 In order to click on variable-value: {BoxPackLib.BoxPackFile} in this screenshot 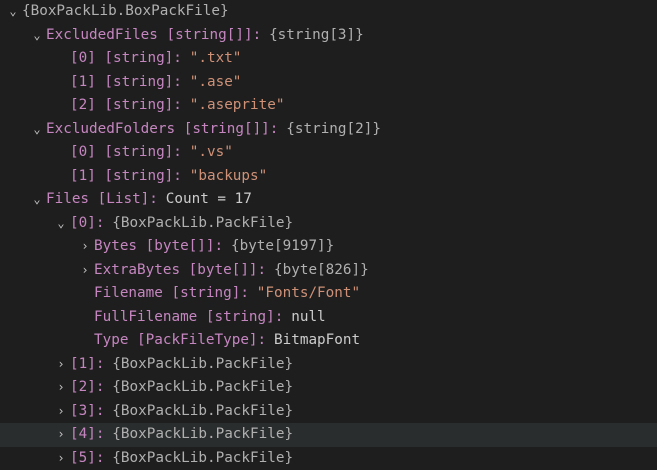, I will do `click(125, 11)`.